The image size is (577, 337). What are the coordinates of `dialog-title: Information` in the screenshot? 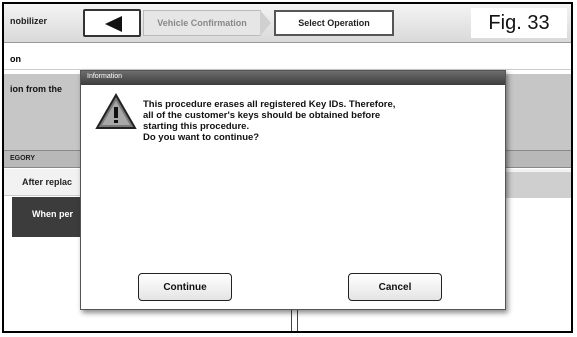 It's located at (105, 76).